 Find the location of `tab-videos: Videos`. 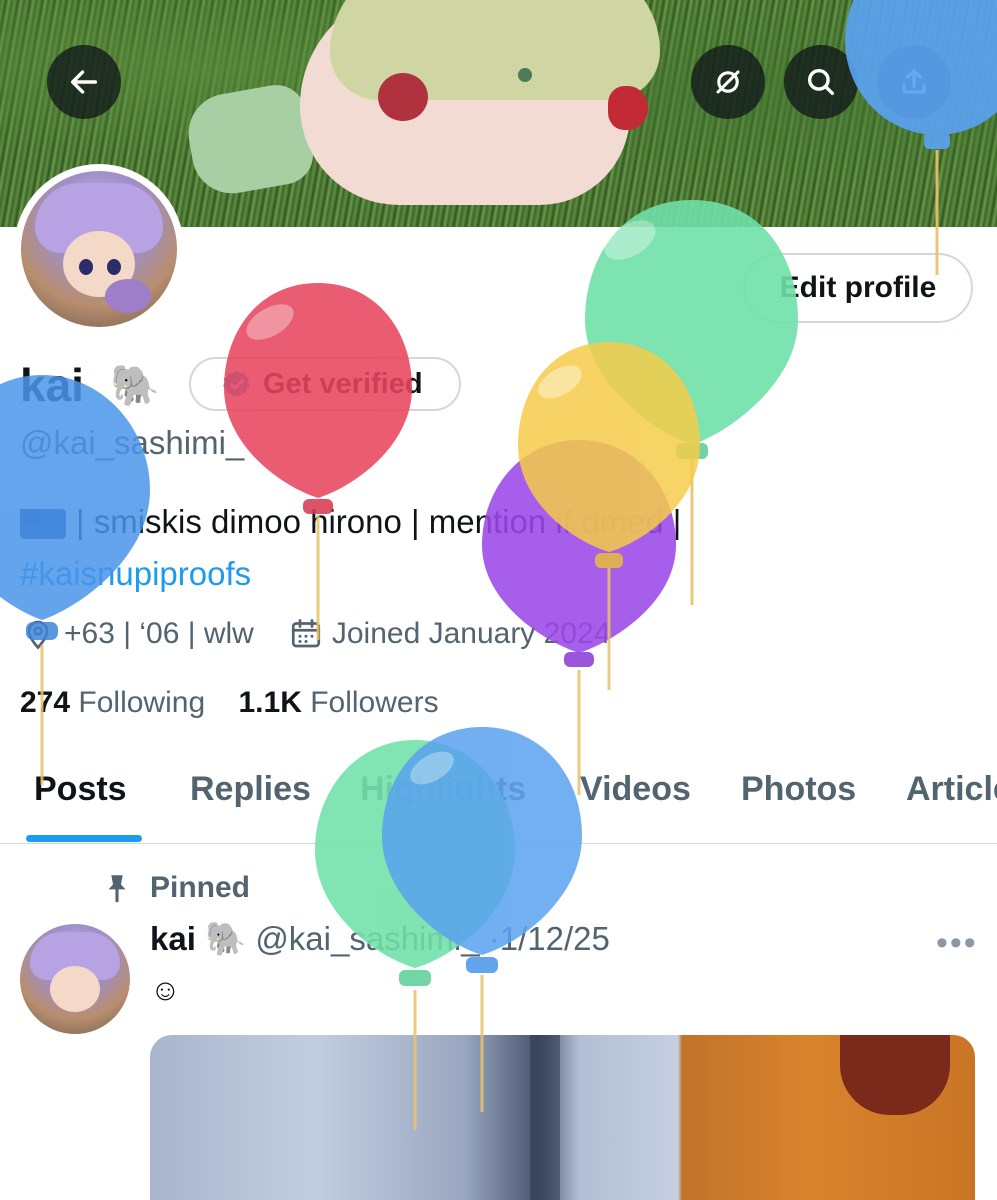

tab-videos: Videos is located at coordinates (635, 789).